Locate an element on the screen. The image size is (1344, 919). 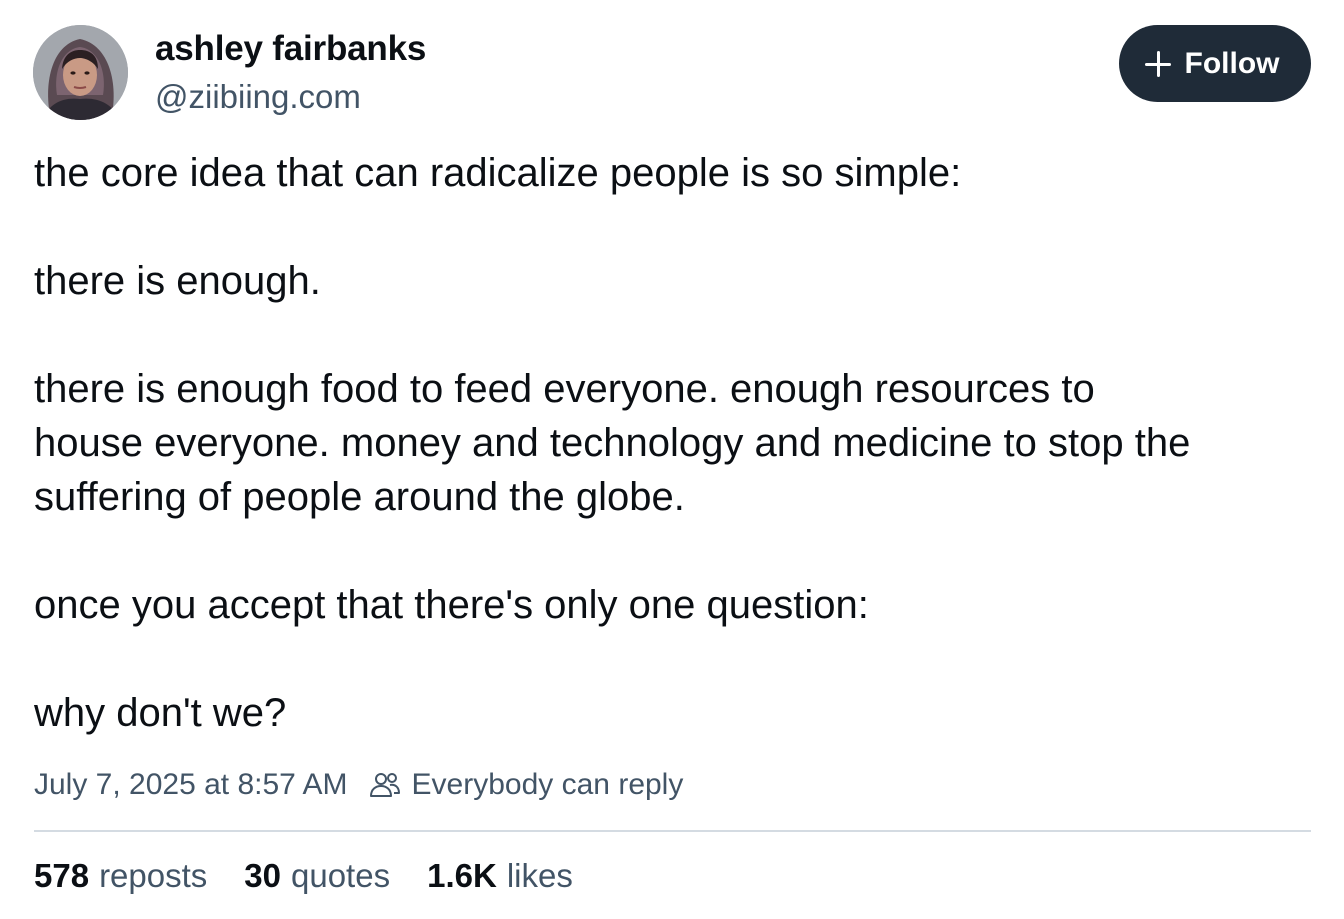
divider is located at coordinates (672, 831).